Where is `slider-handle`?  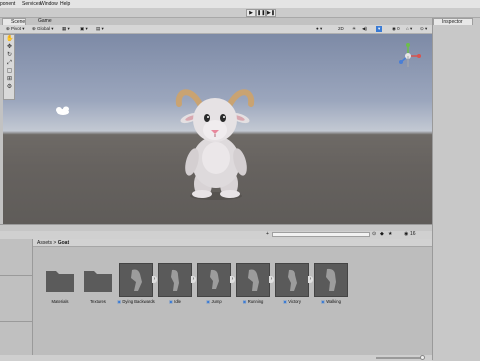 slider-handle is located at coordinates (422, 357).